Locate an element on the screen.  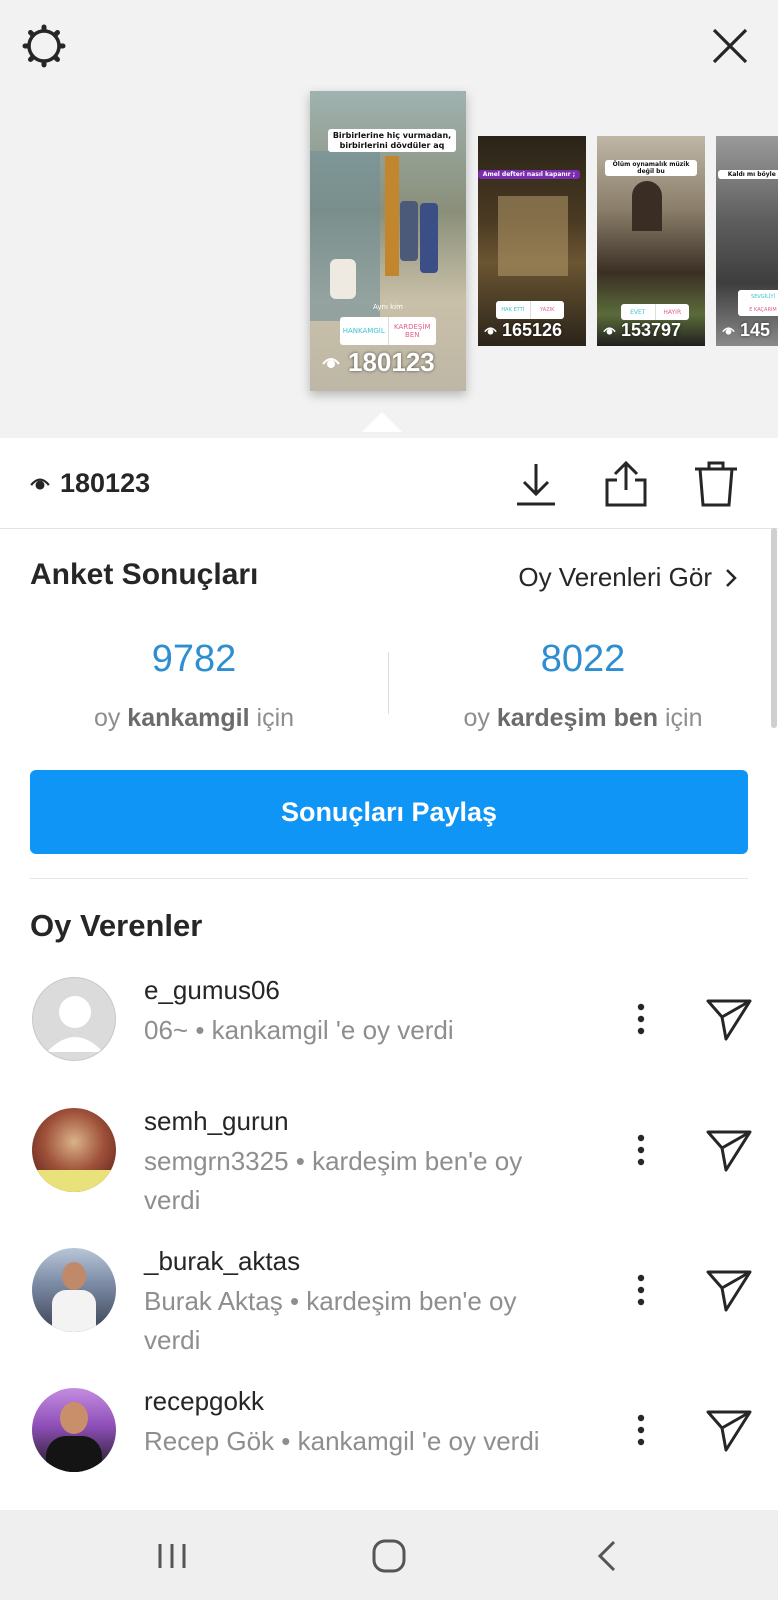
story-views: 145 is located at coordinates (746, 330).